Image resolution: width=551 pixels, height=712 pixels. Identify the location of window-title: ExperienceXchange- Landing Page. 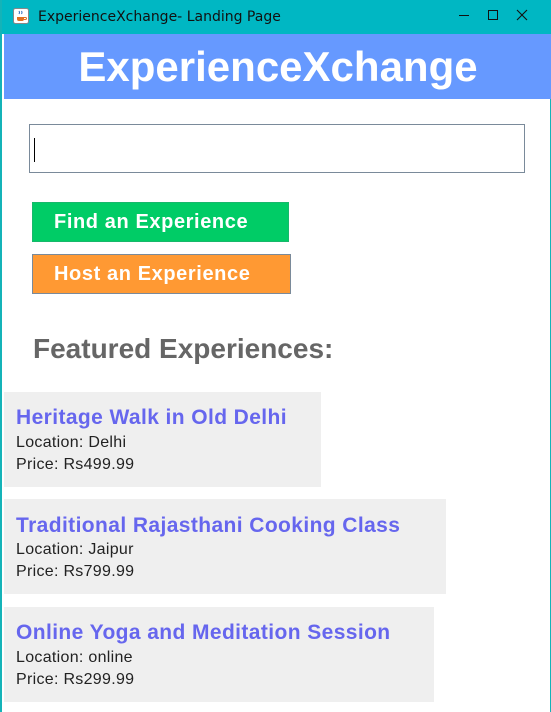
(159, 17).